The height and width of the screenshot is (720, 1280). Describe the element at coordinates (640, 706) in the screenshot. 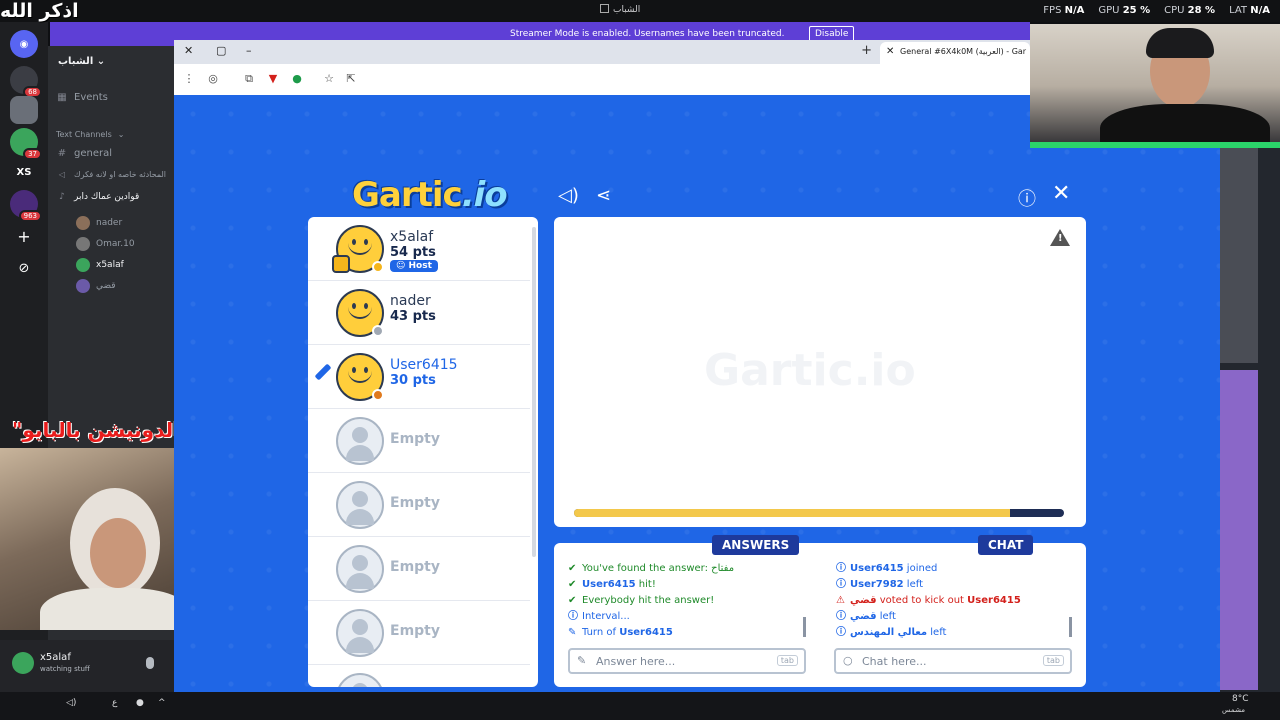

I see `taskbar: ◁) ع ● ^ 8°C مشمس` at that location.